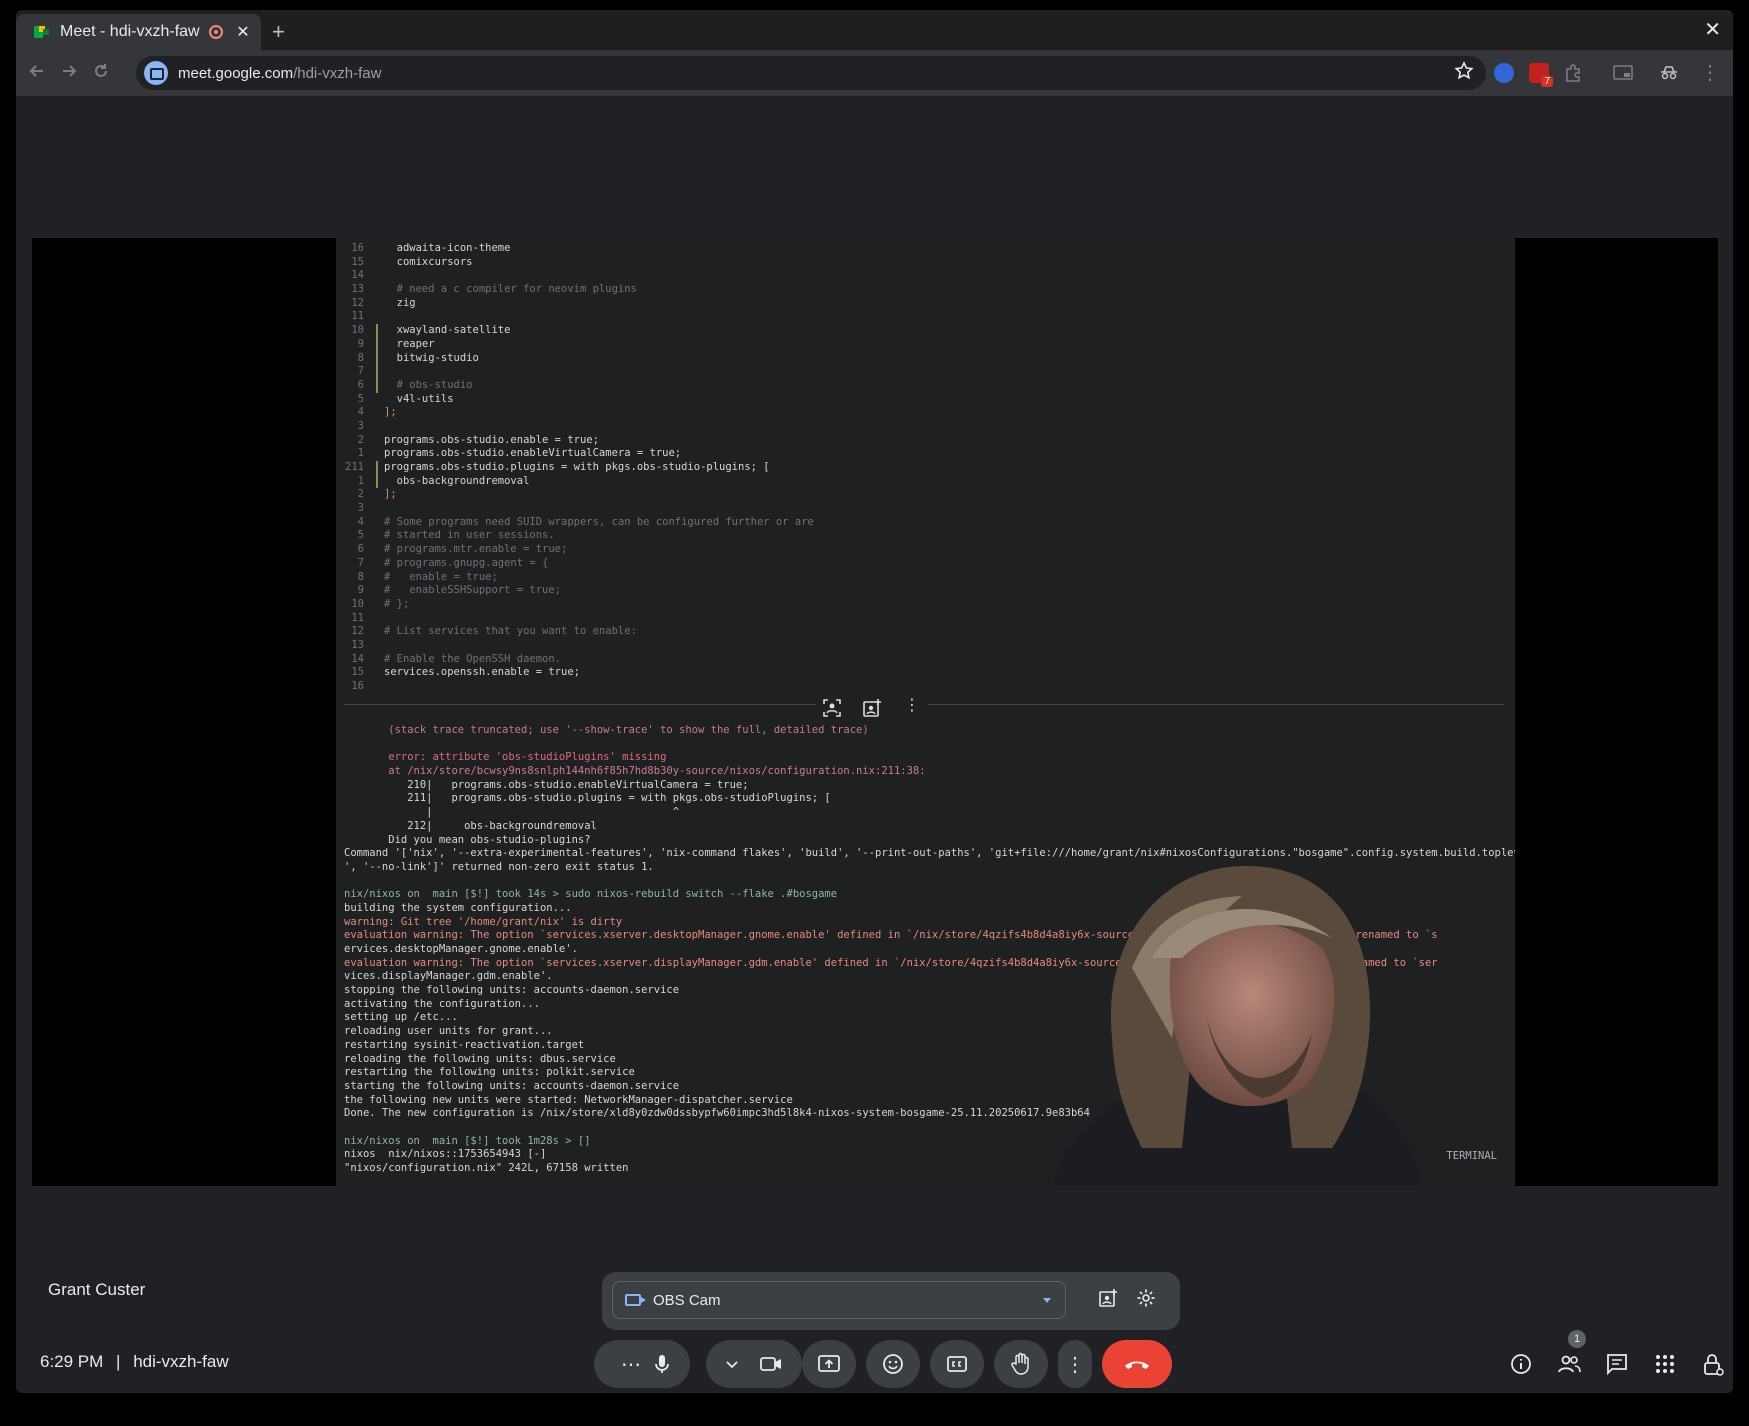 This screenshot has height=1426, width=1749. What do you see at coordinates (924, 495) in the screenshot?
I see `editor-line: 2];` at bounding box center [924, 495].